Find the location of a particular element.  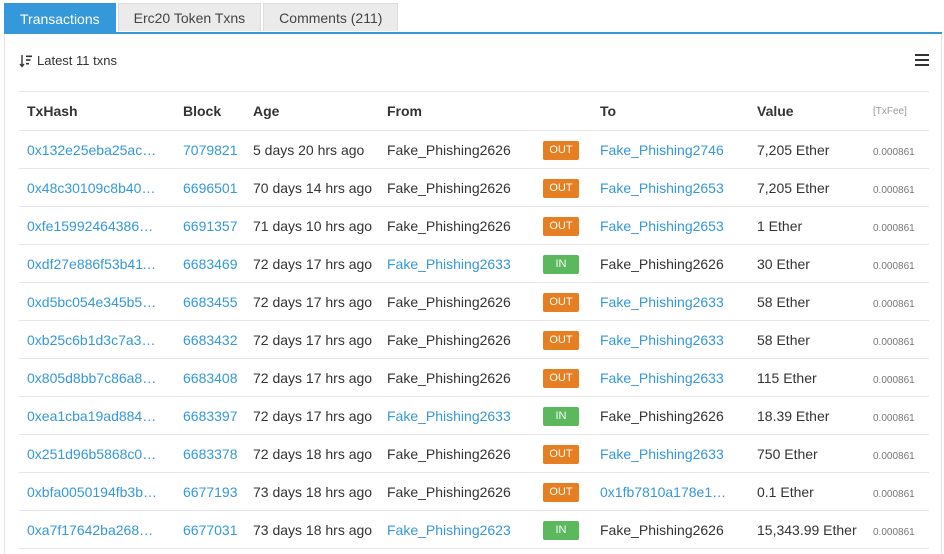

menu-icon is located at coordinates (922, 61).